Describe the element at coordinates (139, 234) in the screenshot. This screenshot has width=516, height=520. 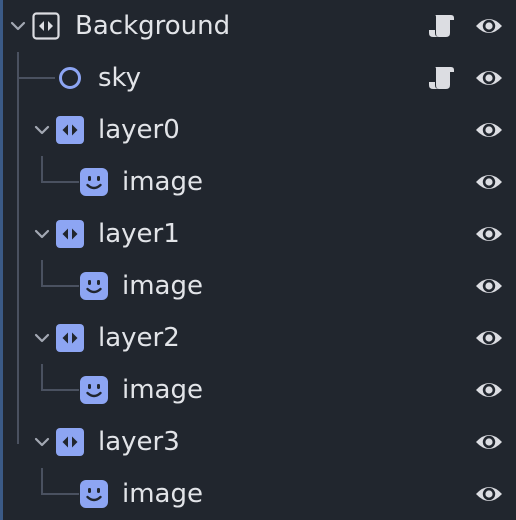
I see `tree-item-label: layer1` at that location.